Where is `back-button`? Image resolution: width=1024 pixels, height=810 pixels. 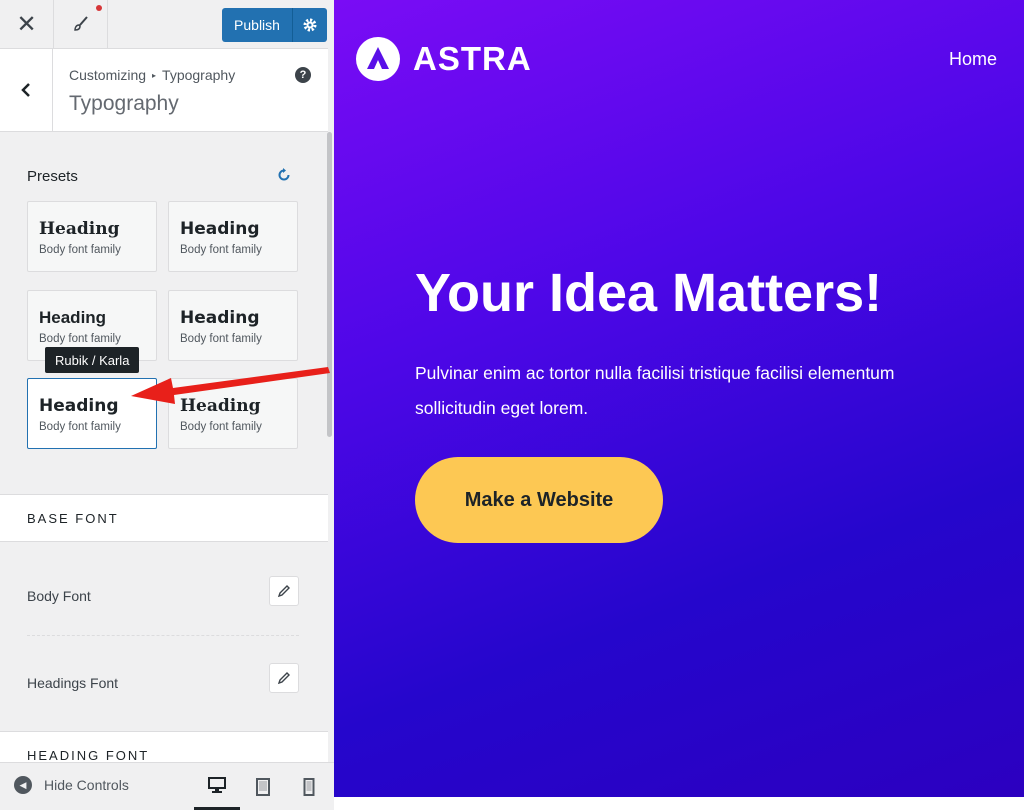 back-button is located at coordinates (26, 90).